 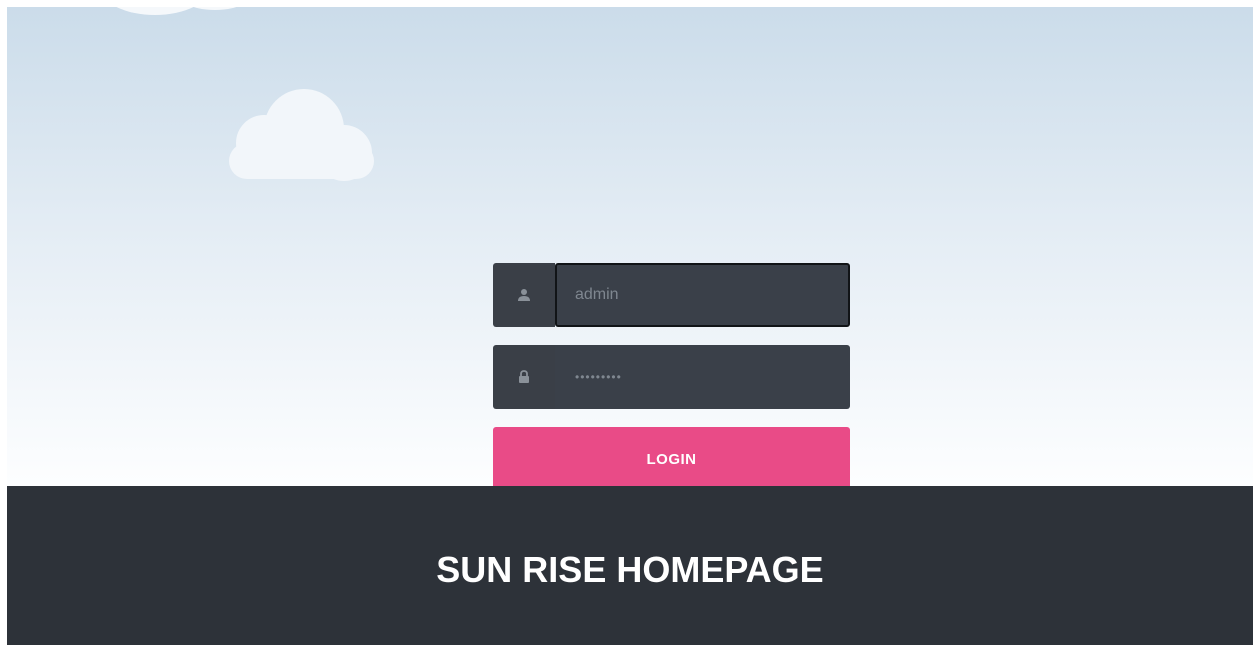 I want to click on password-field-group, so click(x=671, y=377).